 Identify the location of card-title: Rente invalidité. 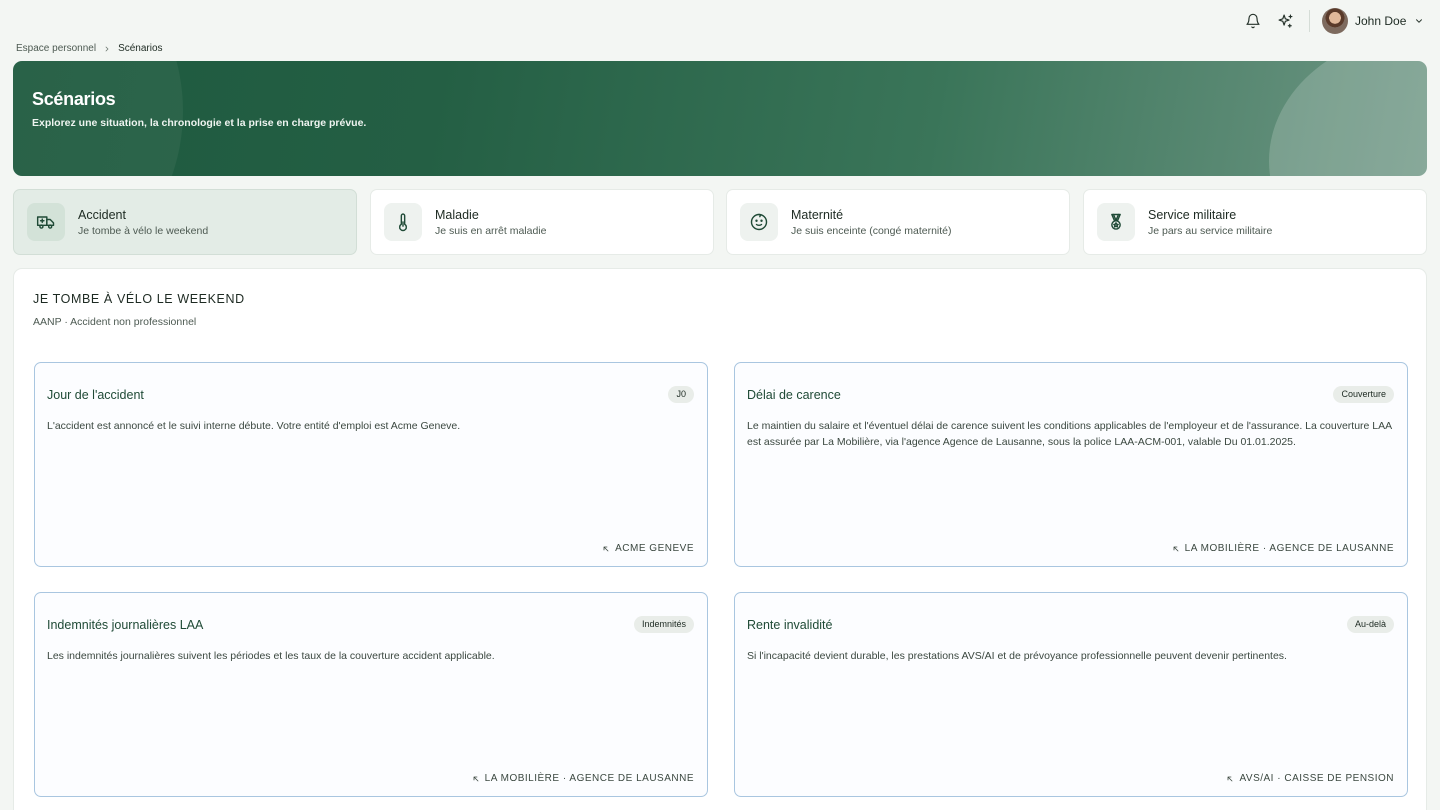
(790, 625).